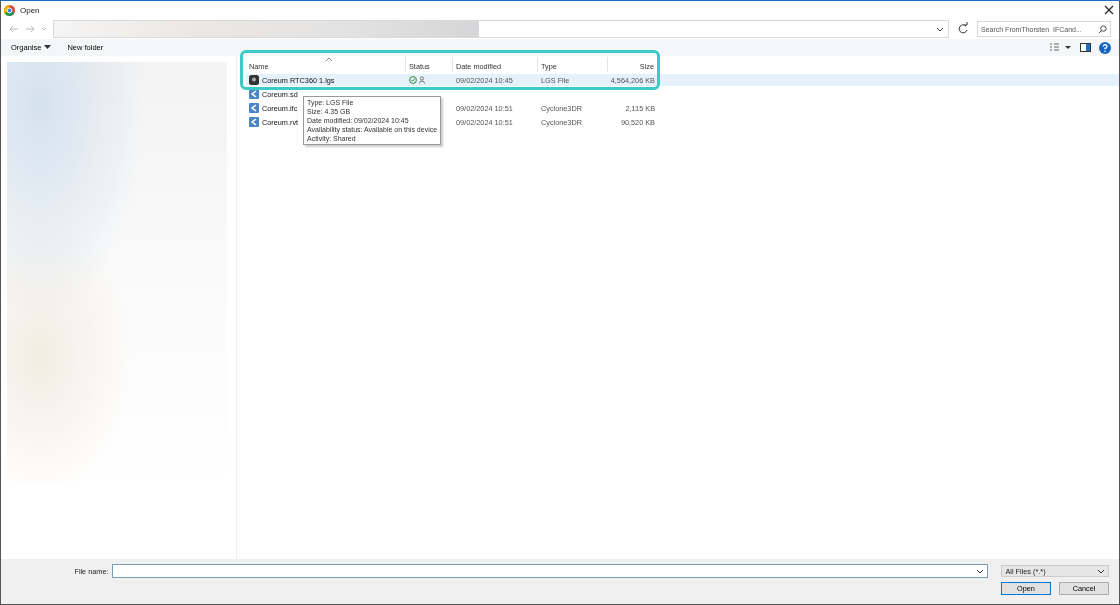 The height and width of the screenshot is (605, 1120). I want to click on search-icon, so click(1102, 29).